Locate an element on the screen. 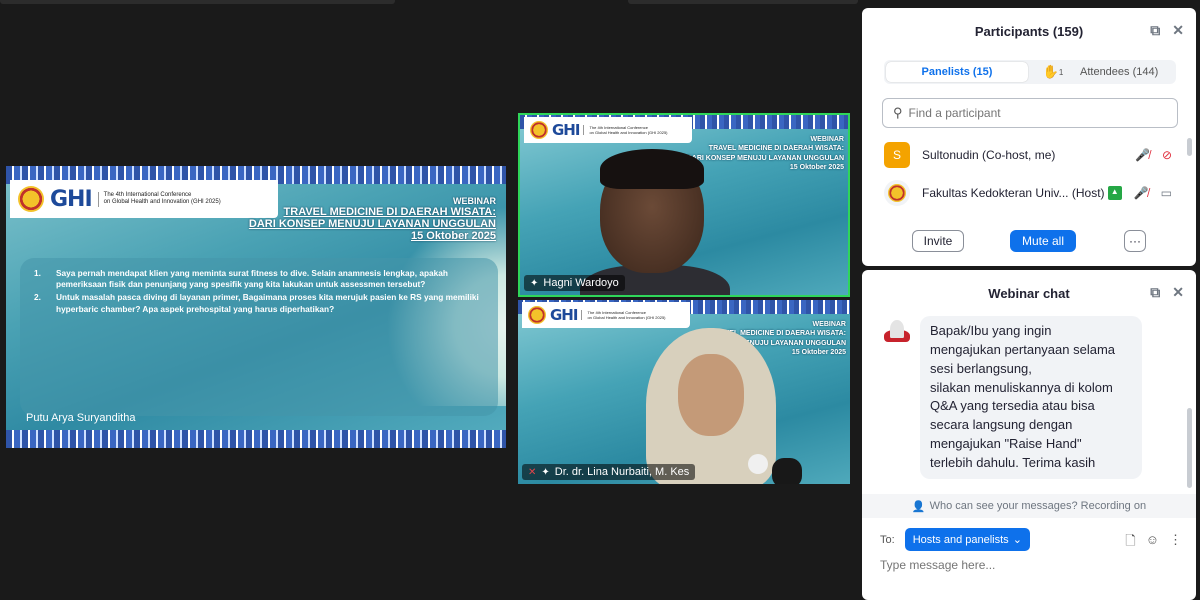  video-nametag: ✦ Hagni Wardoyo is located at coordinates (574, 283).